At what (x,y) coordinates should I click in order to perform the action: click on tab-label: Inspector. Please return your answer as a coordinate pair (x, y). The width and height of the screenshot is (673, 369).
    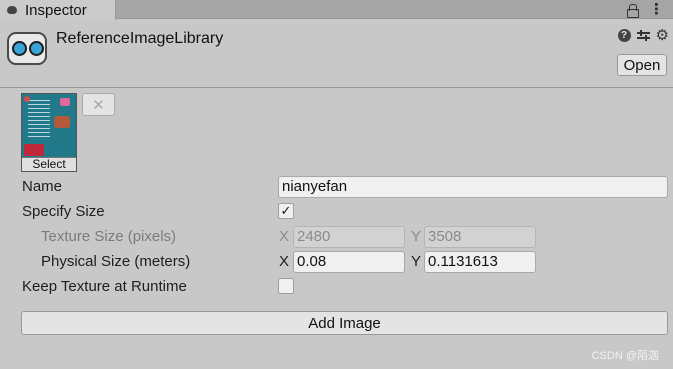
    Looking at the image, I should click on (56, 10).